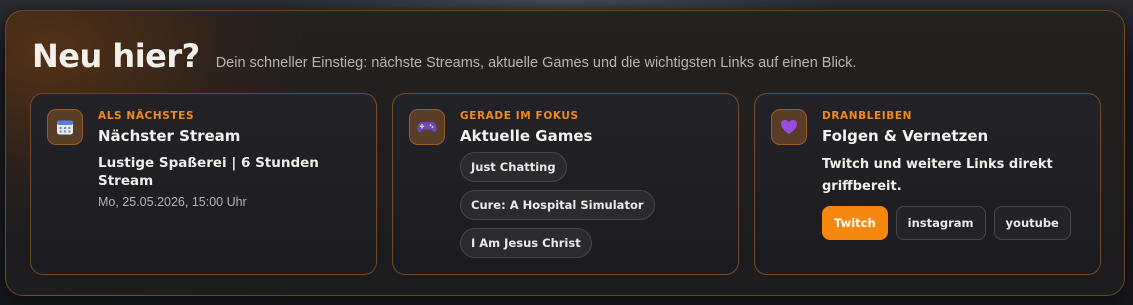  Describe the element at coordinates (526, 243) in the screenshot. I see `game-chip: I Am Jesus Christ` at that location.